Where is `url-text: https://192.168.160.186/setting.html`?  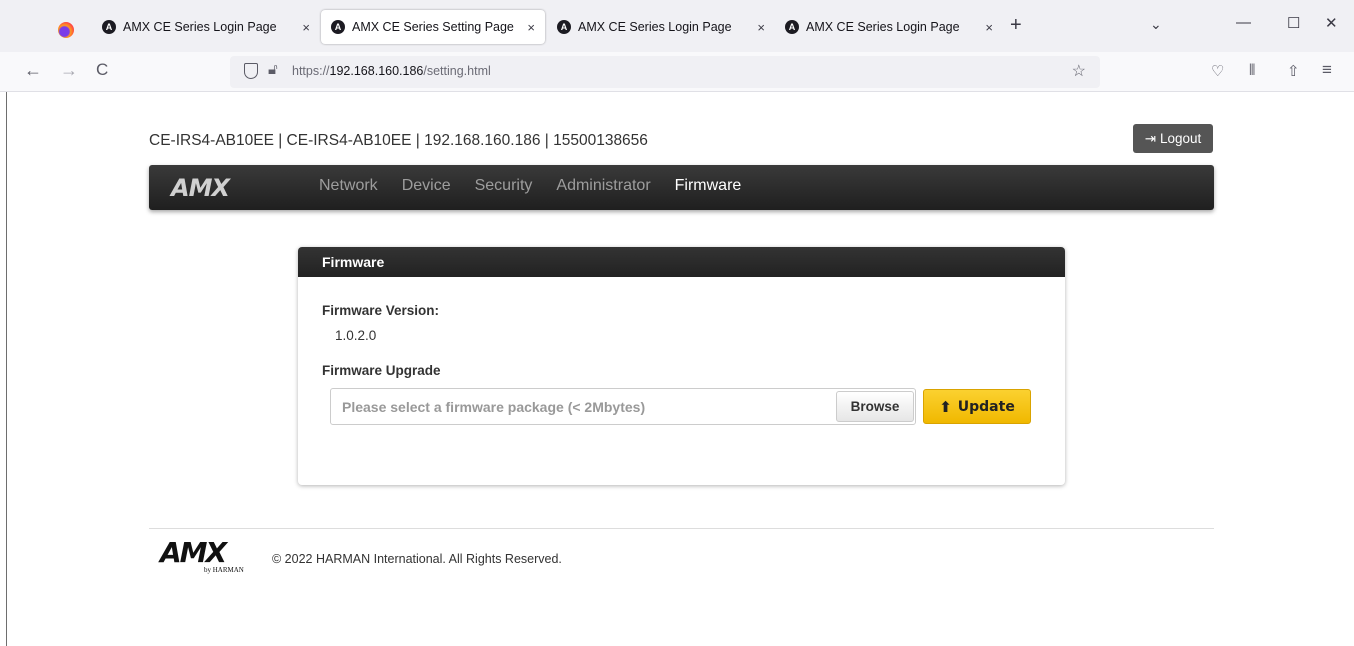 url-text: https://192.168.160.186/setting.html is located at coordinates (391, 71).